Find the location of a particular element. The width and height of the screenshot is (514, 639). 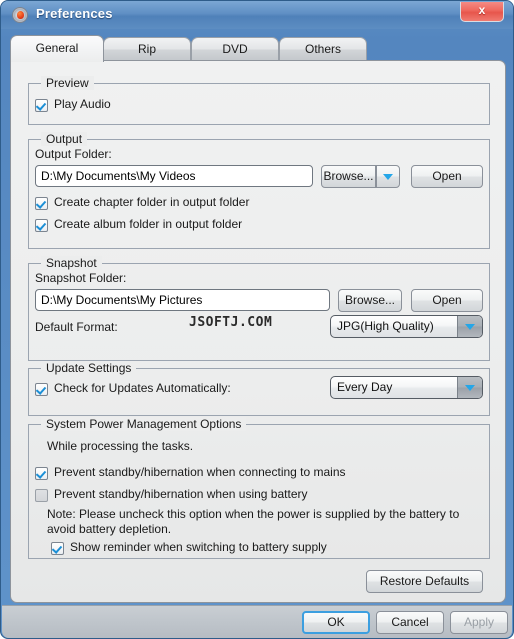

default-format-combo-button is located at coordinates (469, 326).